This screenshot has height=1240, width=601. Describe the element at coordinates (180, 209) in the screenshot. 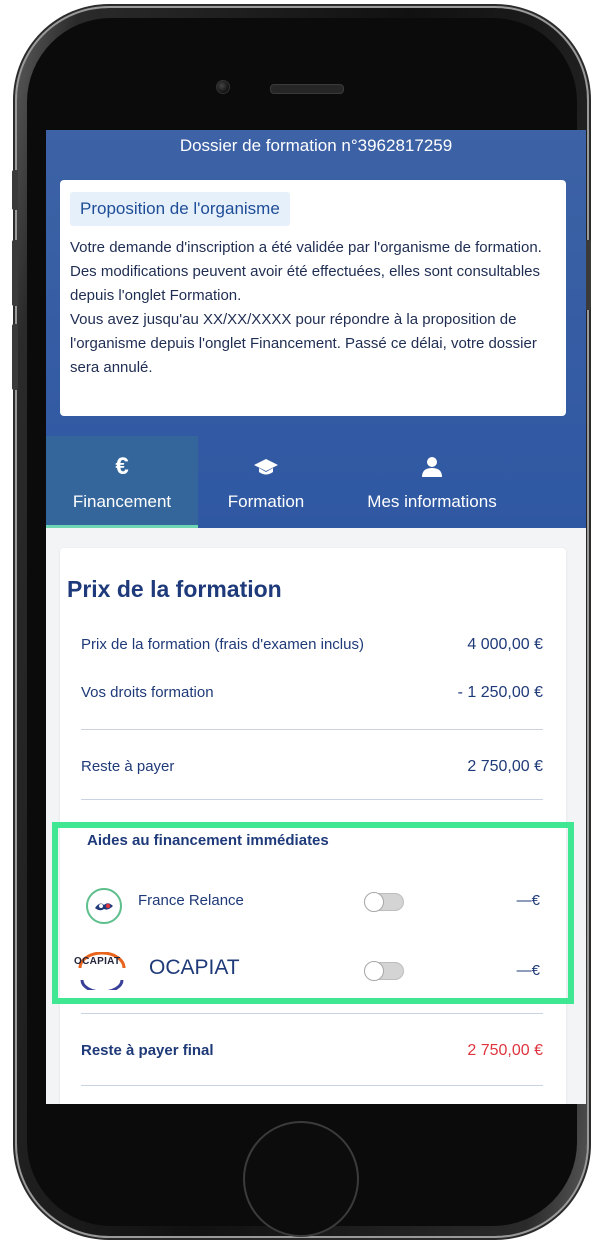

I see `proposal-chip: Proposition de l'organisme` at that location.